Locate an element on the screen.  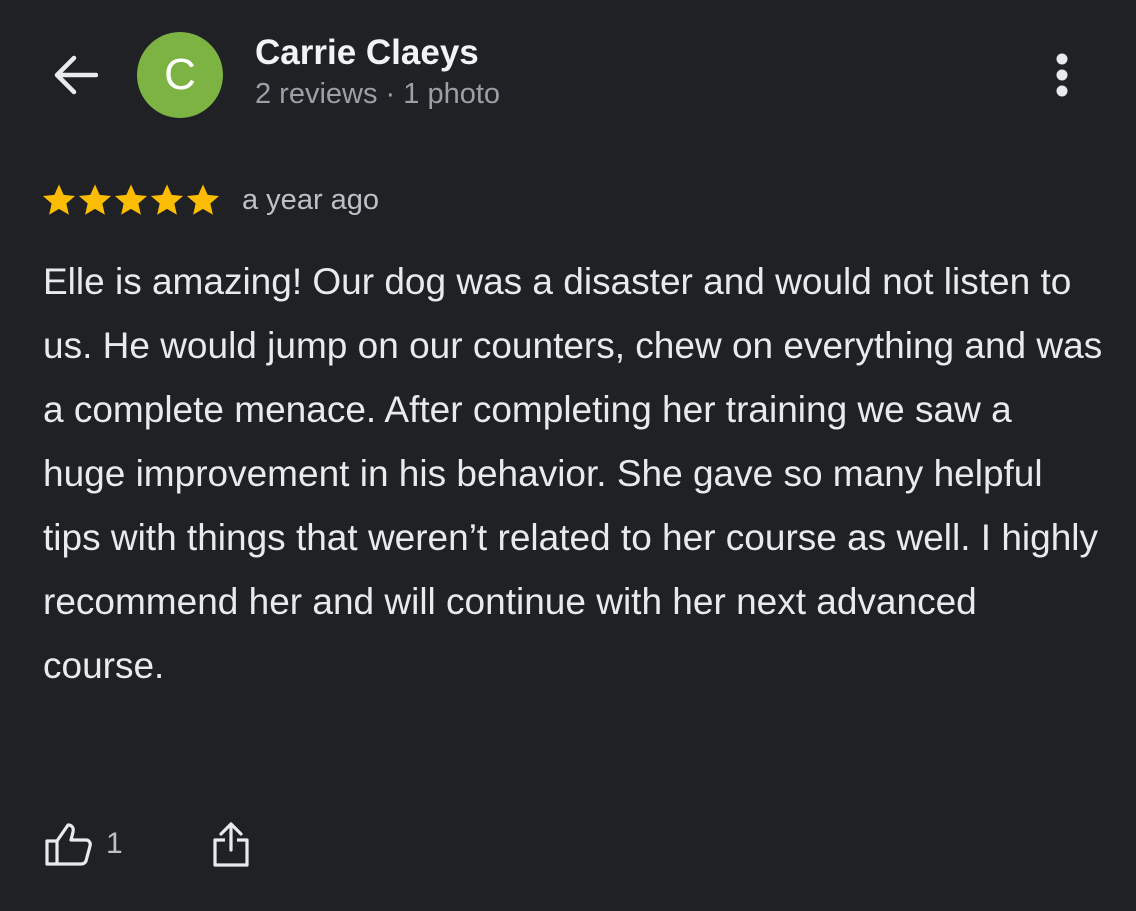
share-button is located at coordinates (231, 844).